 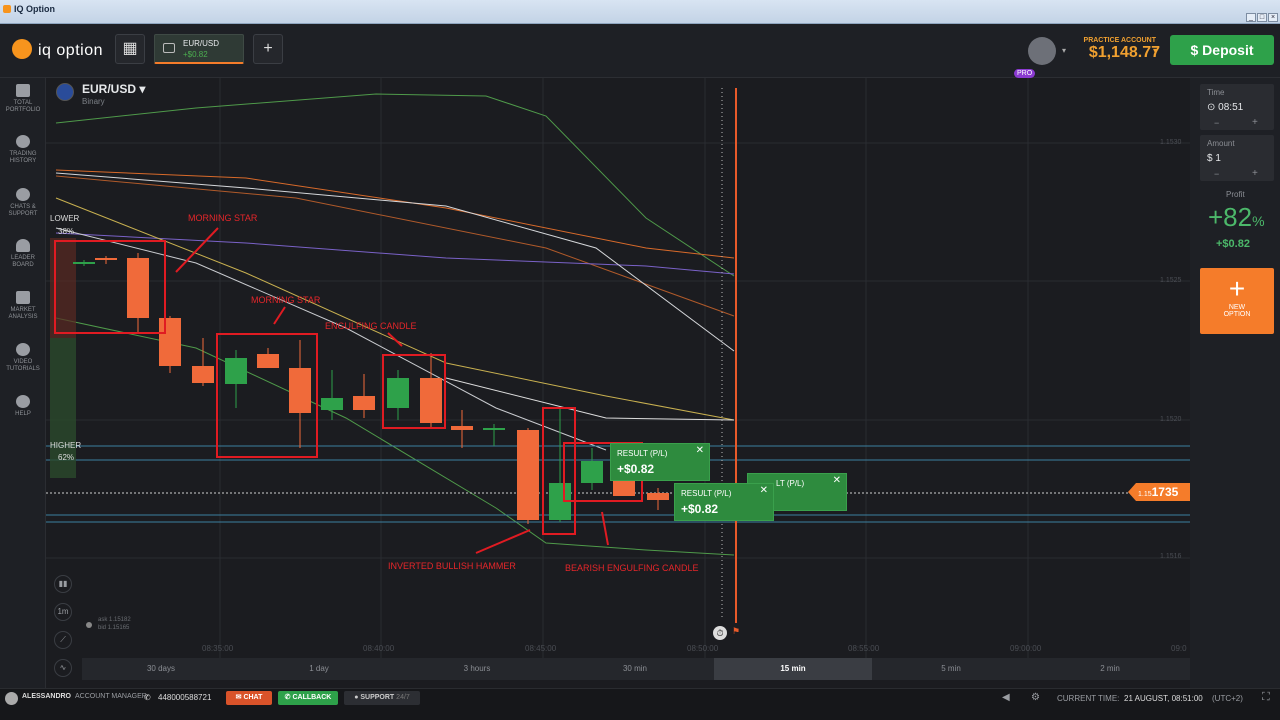 I want to click on drawing-tools-icon: ⟋, so click(x=63, y=640).